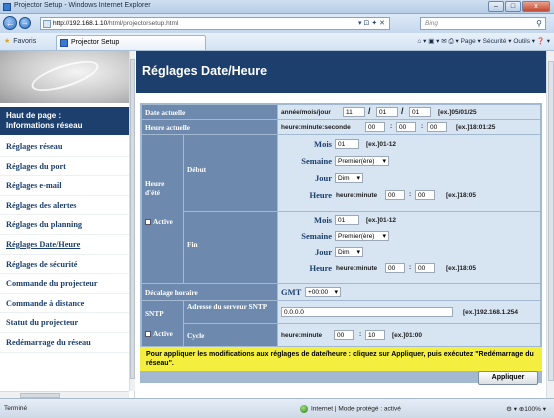 The width and height of the screenshot is (554, 418). Describe the element at coordinates (367, 312) in the screenshot. I see `sntp-server-input: 0.0.0.0` at that location.